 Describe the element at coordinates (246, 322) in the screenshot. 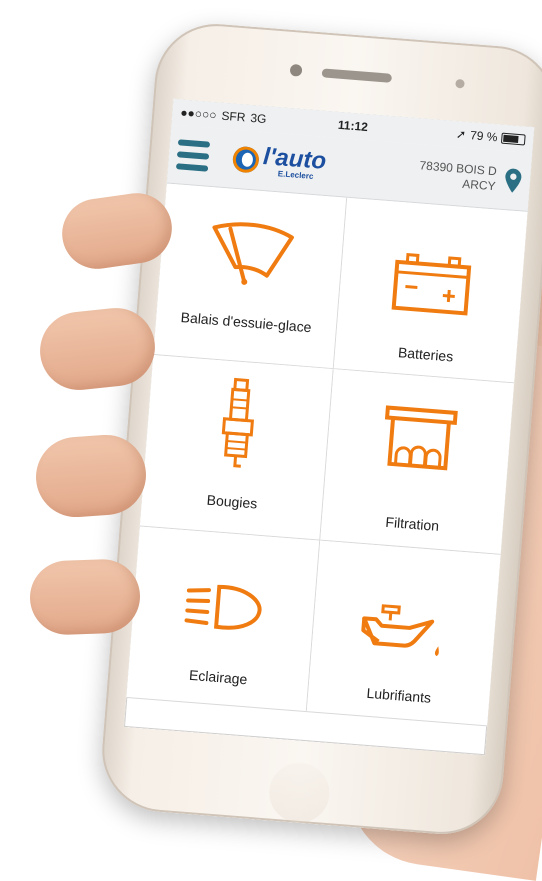

I see `category-label: Balais d'essuie-glace` at that location.